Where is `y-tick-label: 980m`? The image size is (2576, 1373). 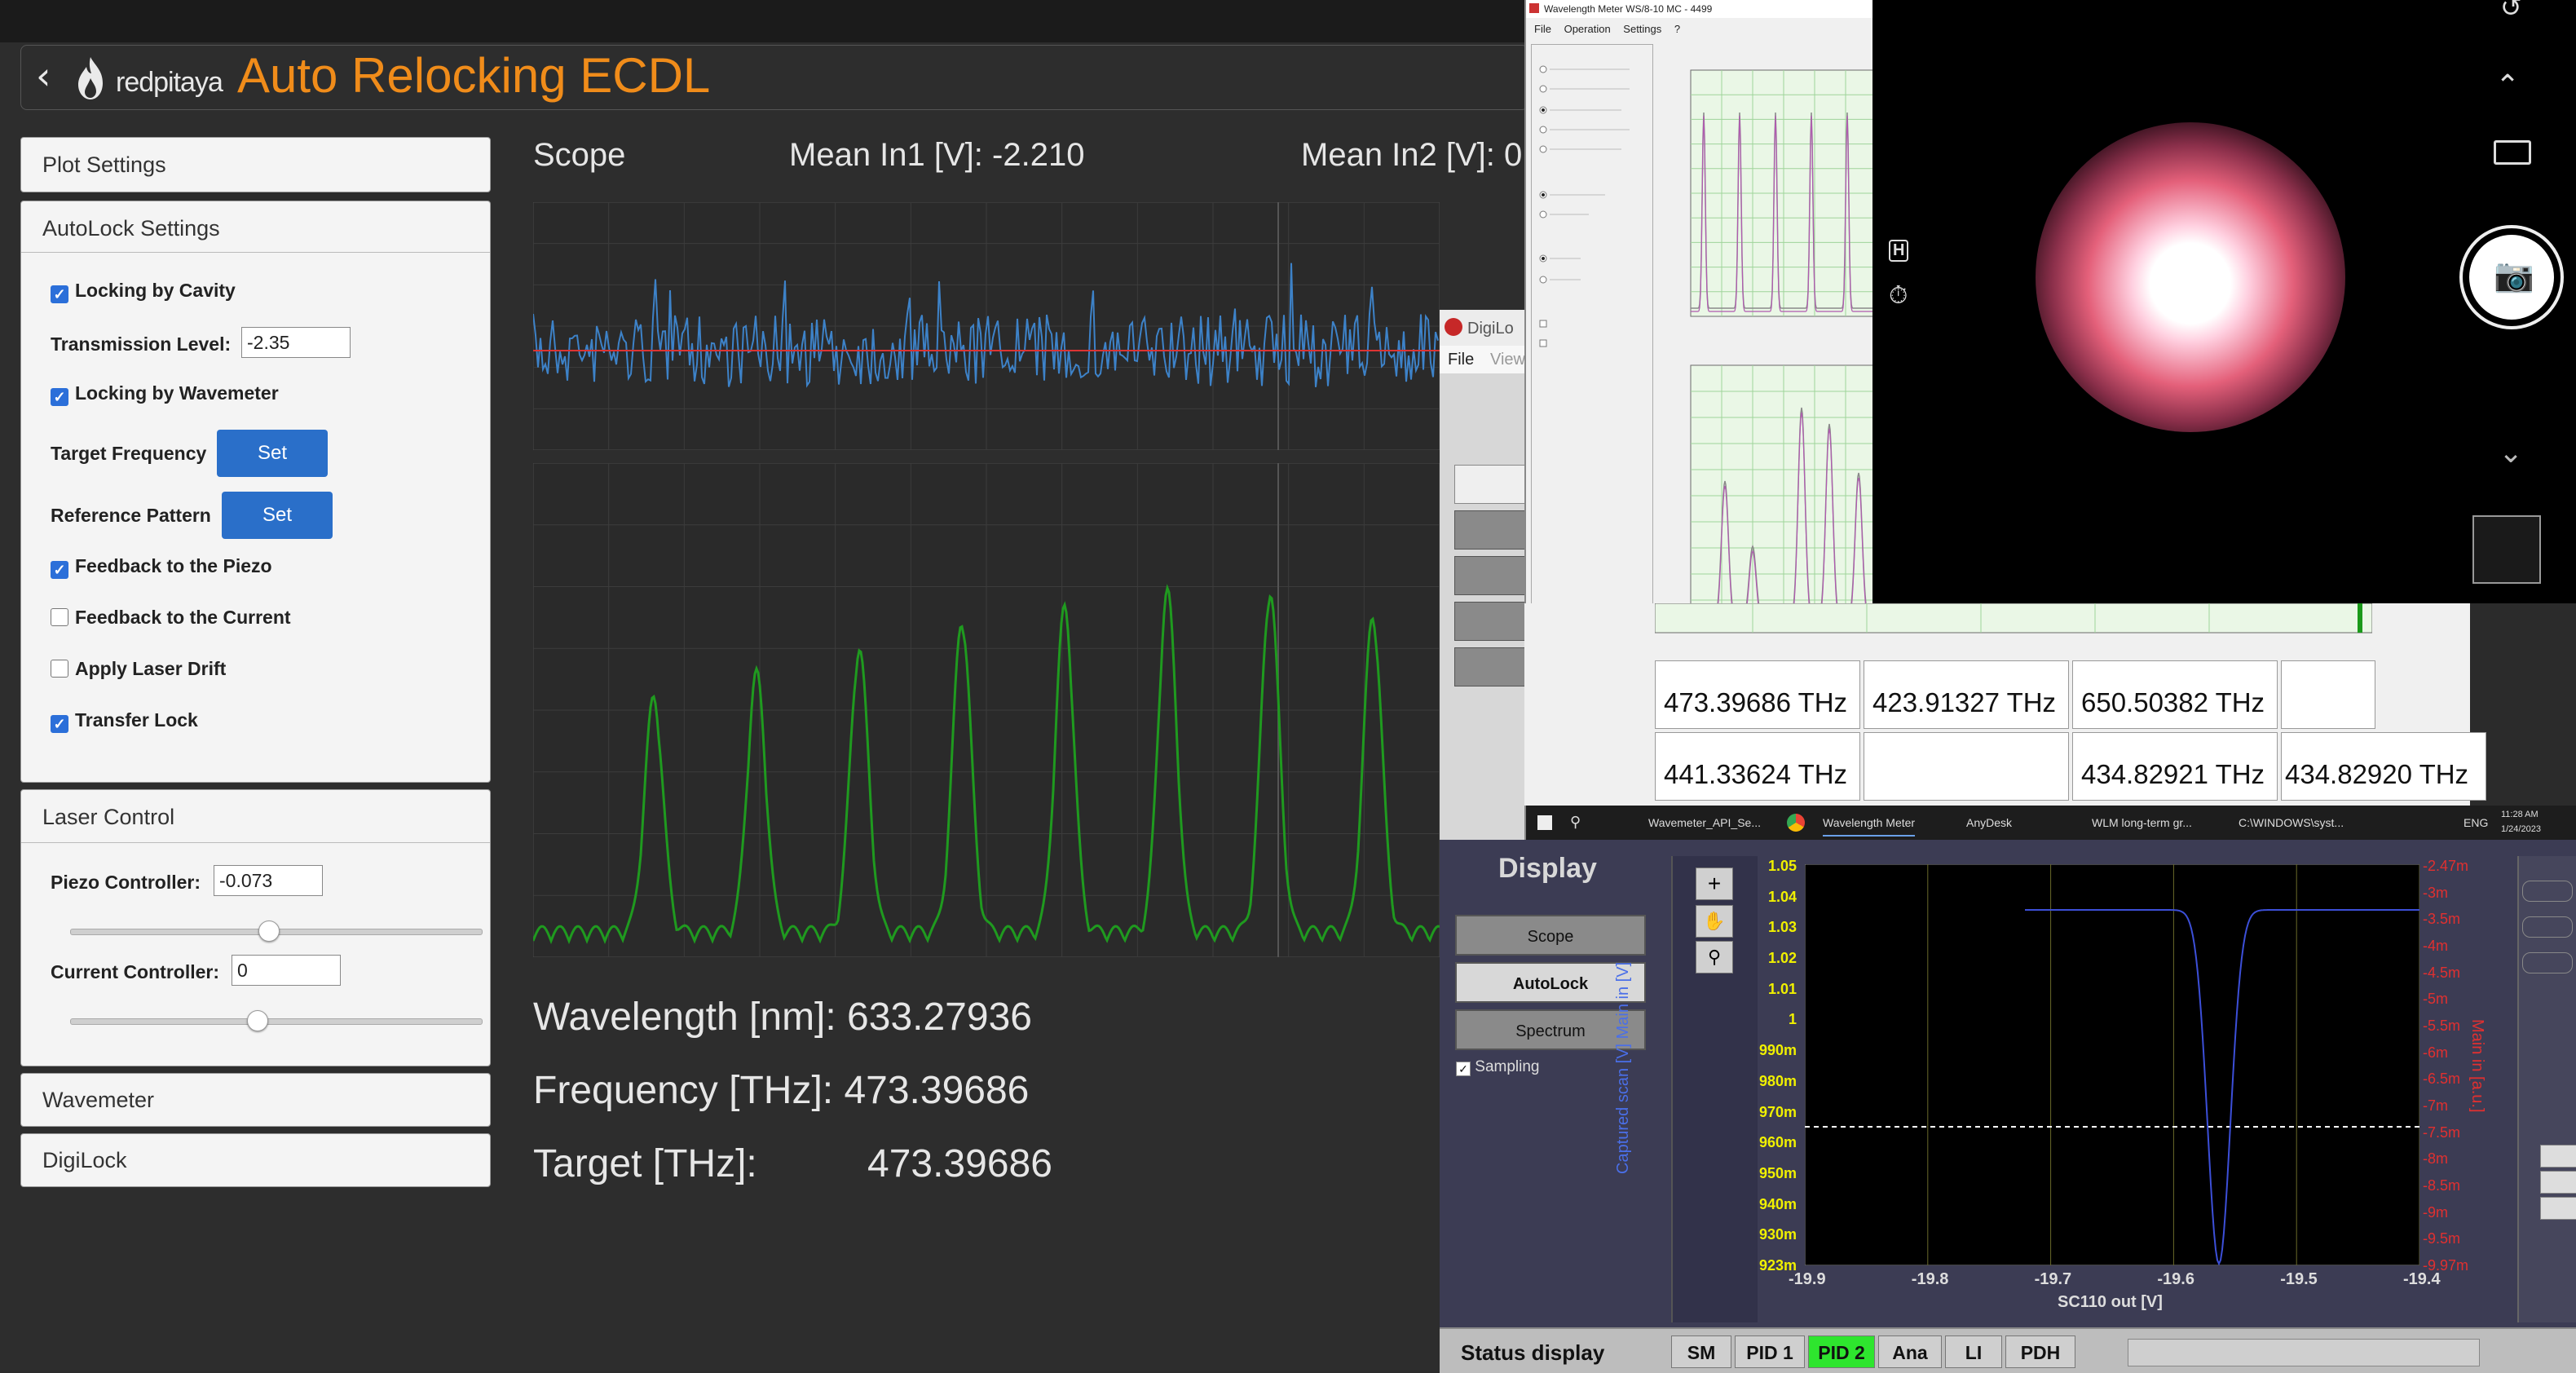 y-tick-label: 980m is located at coordinates (1777, 1080).